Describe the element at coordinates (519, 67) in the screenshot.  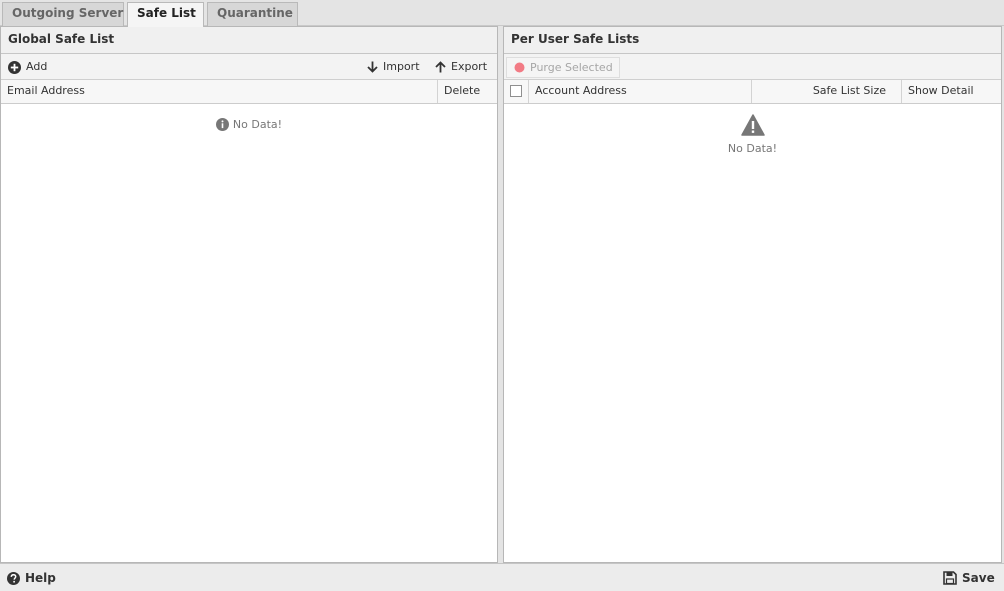
I see `purge-dot-icon` at that location.